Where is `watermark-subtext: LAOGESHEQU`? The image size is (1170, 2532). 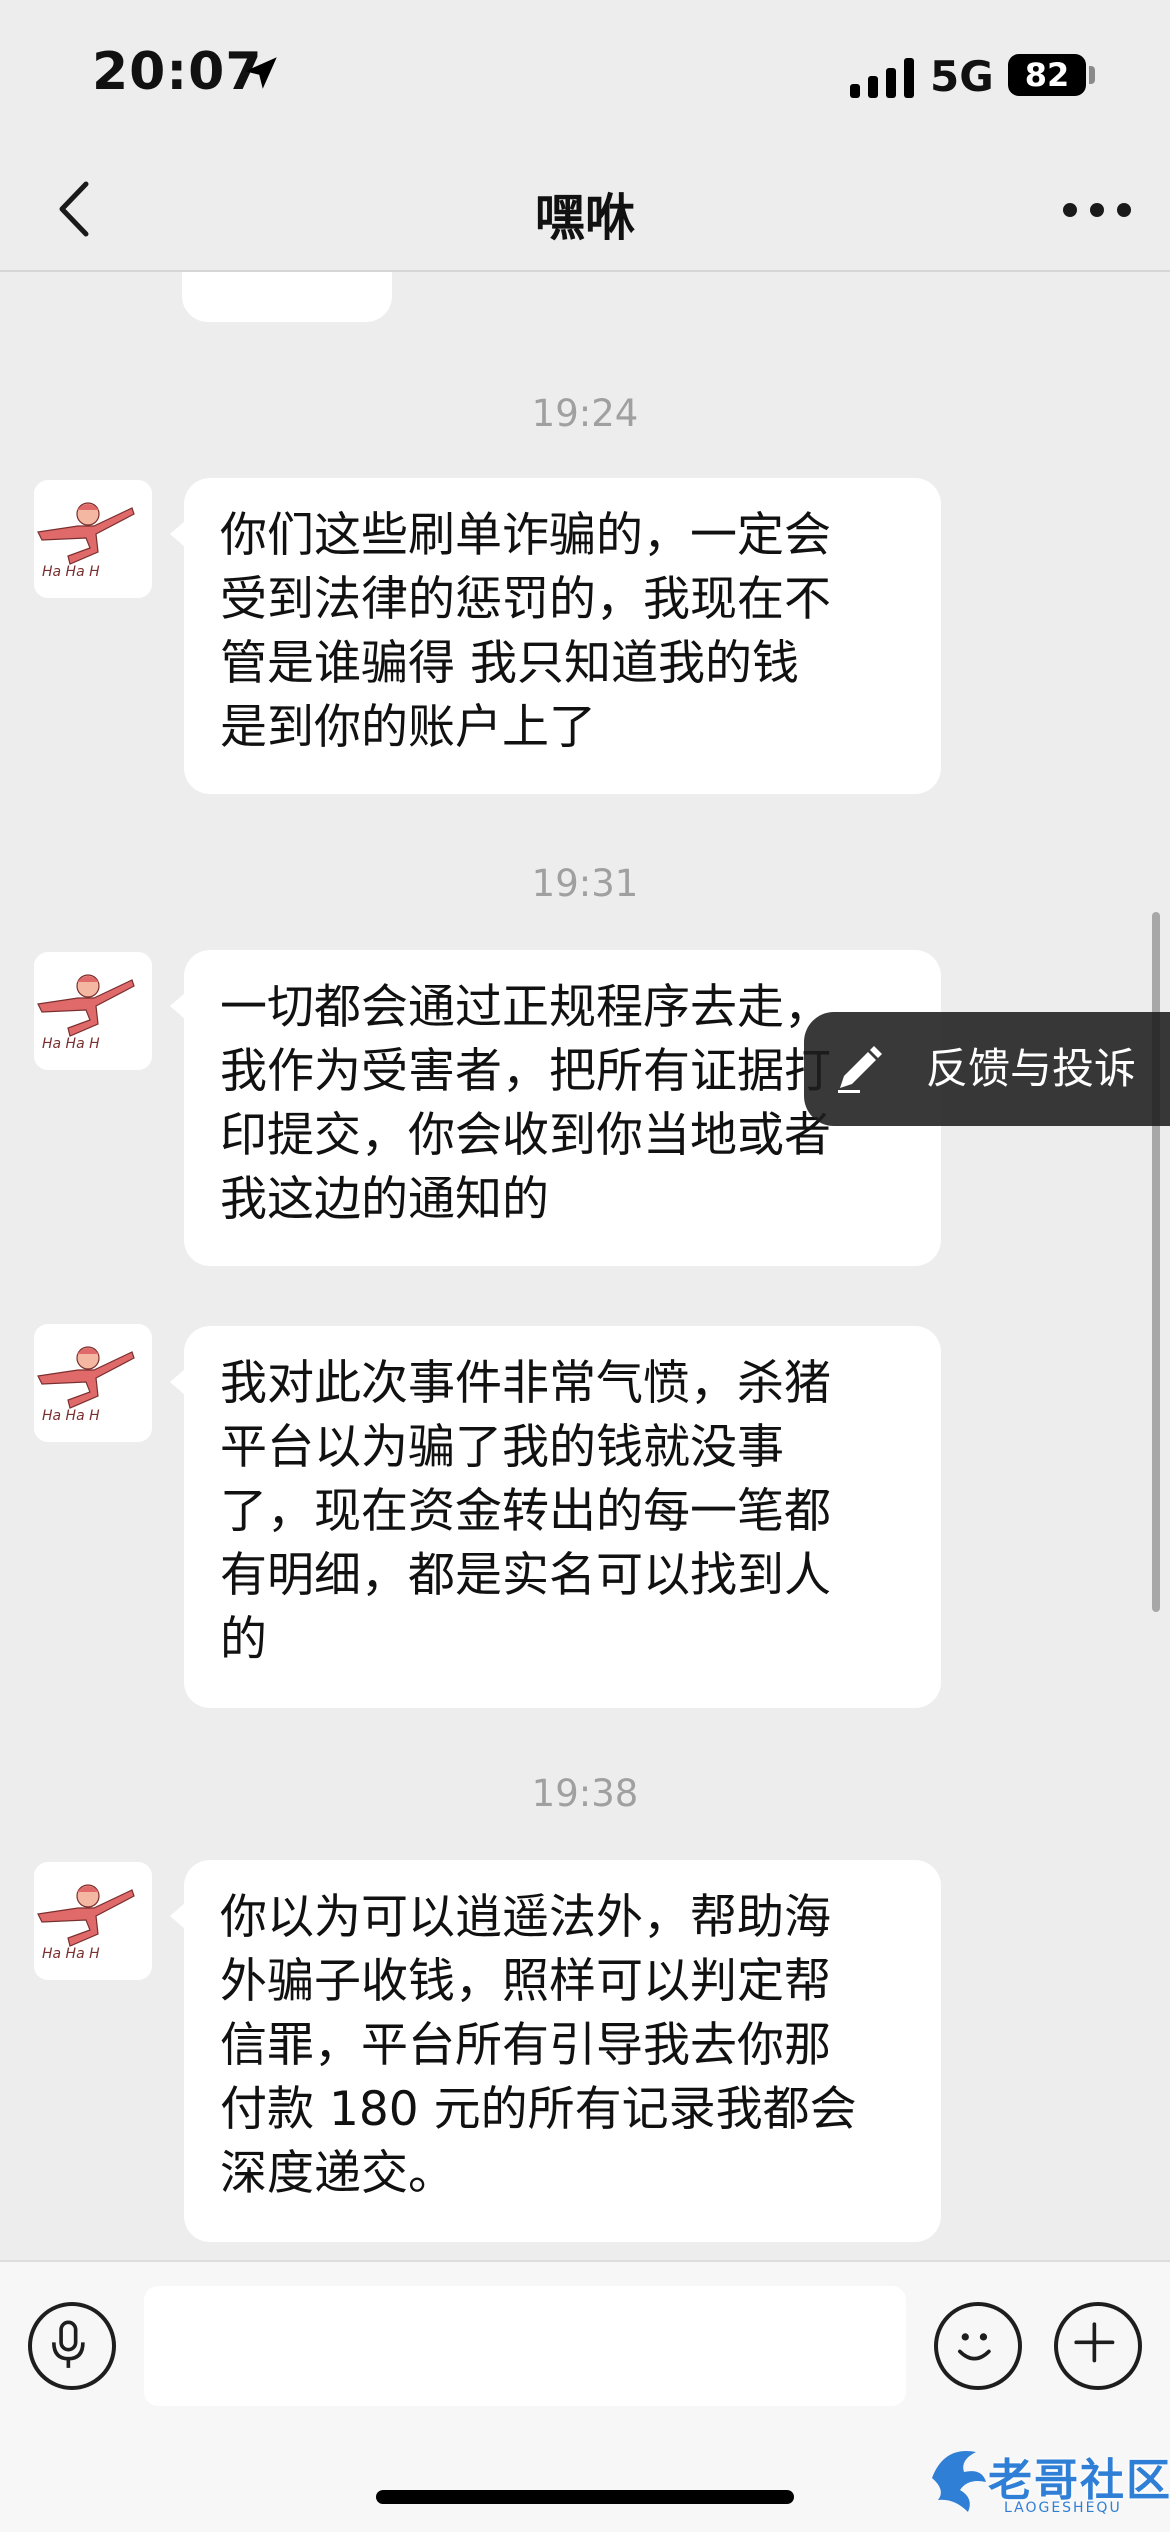
watermark-subtext: LAOGESHEQU is located at coordinates (1063, 2508).